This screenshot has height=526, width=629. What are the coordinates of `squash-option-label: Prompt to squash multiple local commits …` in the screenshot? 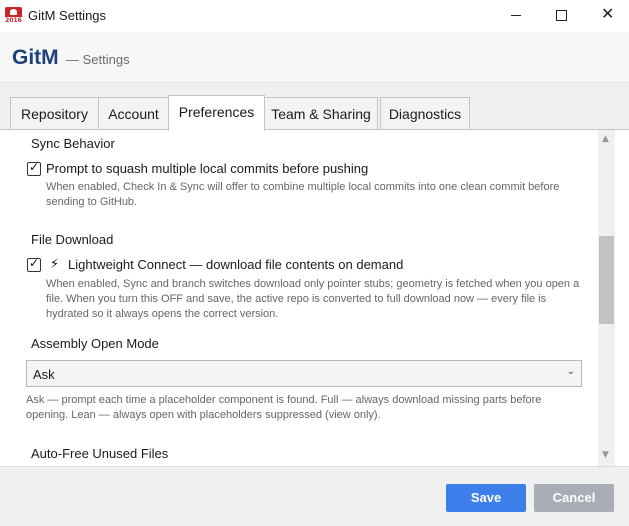 It's located at (207, 168).